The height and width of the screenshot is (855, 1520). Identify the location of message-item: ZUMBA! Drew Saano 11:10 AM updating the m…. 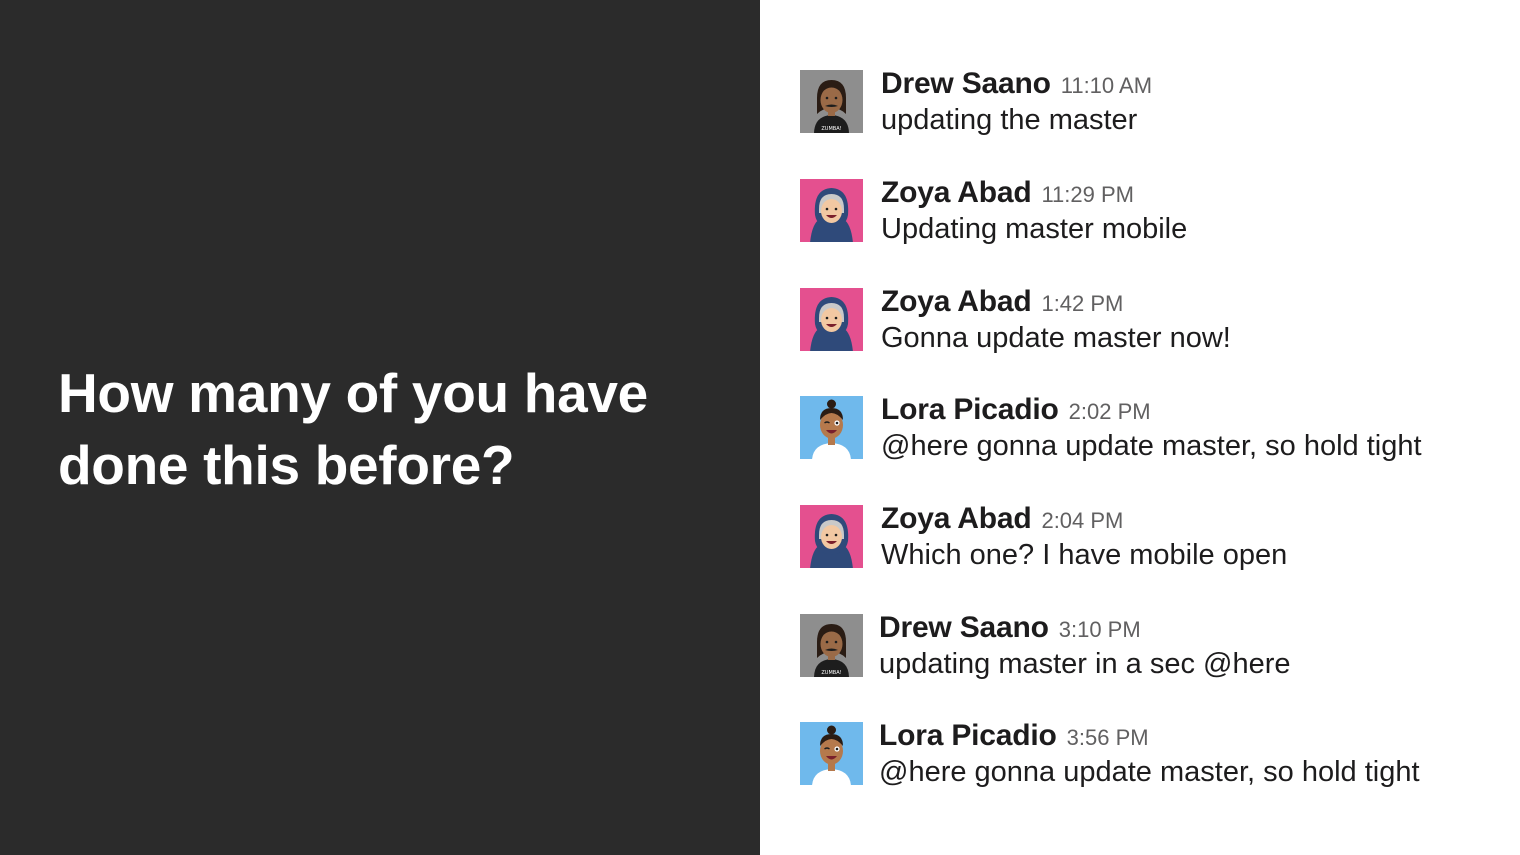
(1152, 103).